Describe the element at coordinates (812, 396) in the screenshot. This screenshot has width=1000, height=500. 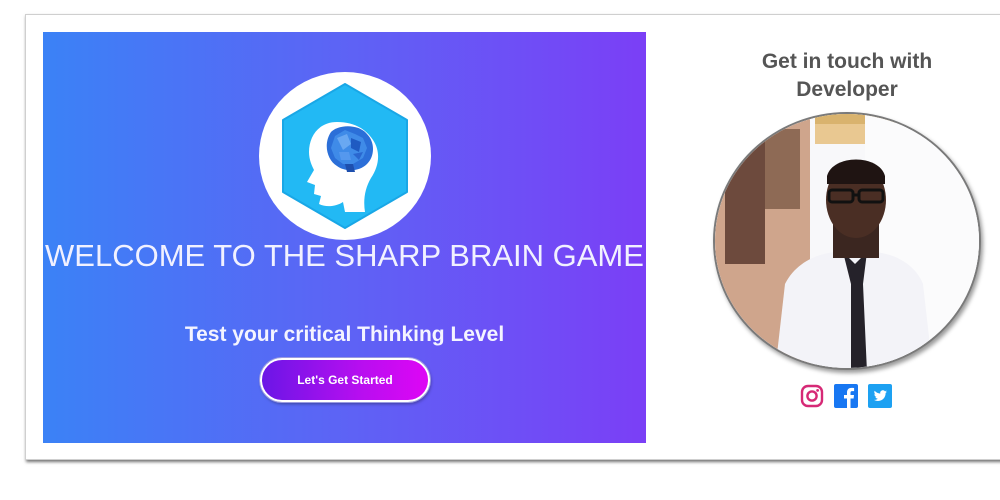
I see `instagram-icon` at that location.